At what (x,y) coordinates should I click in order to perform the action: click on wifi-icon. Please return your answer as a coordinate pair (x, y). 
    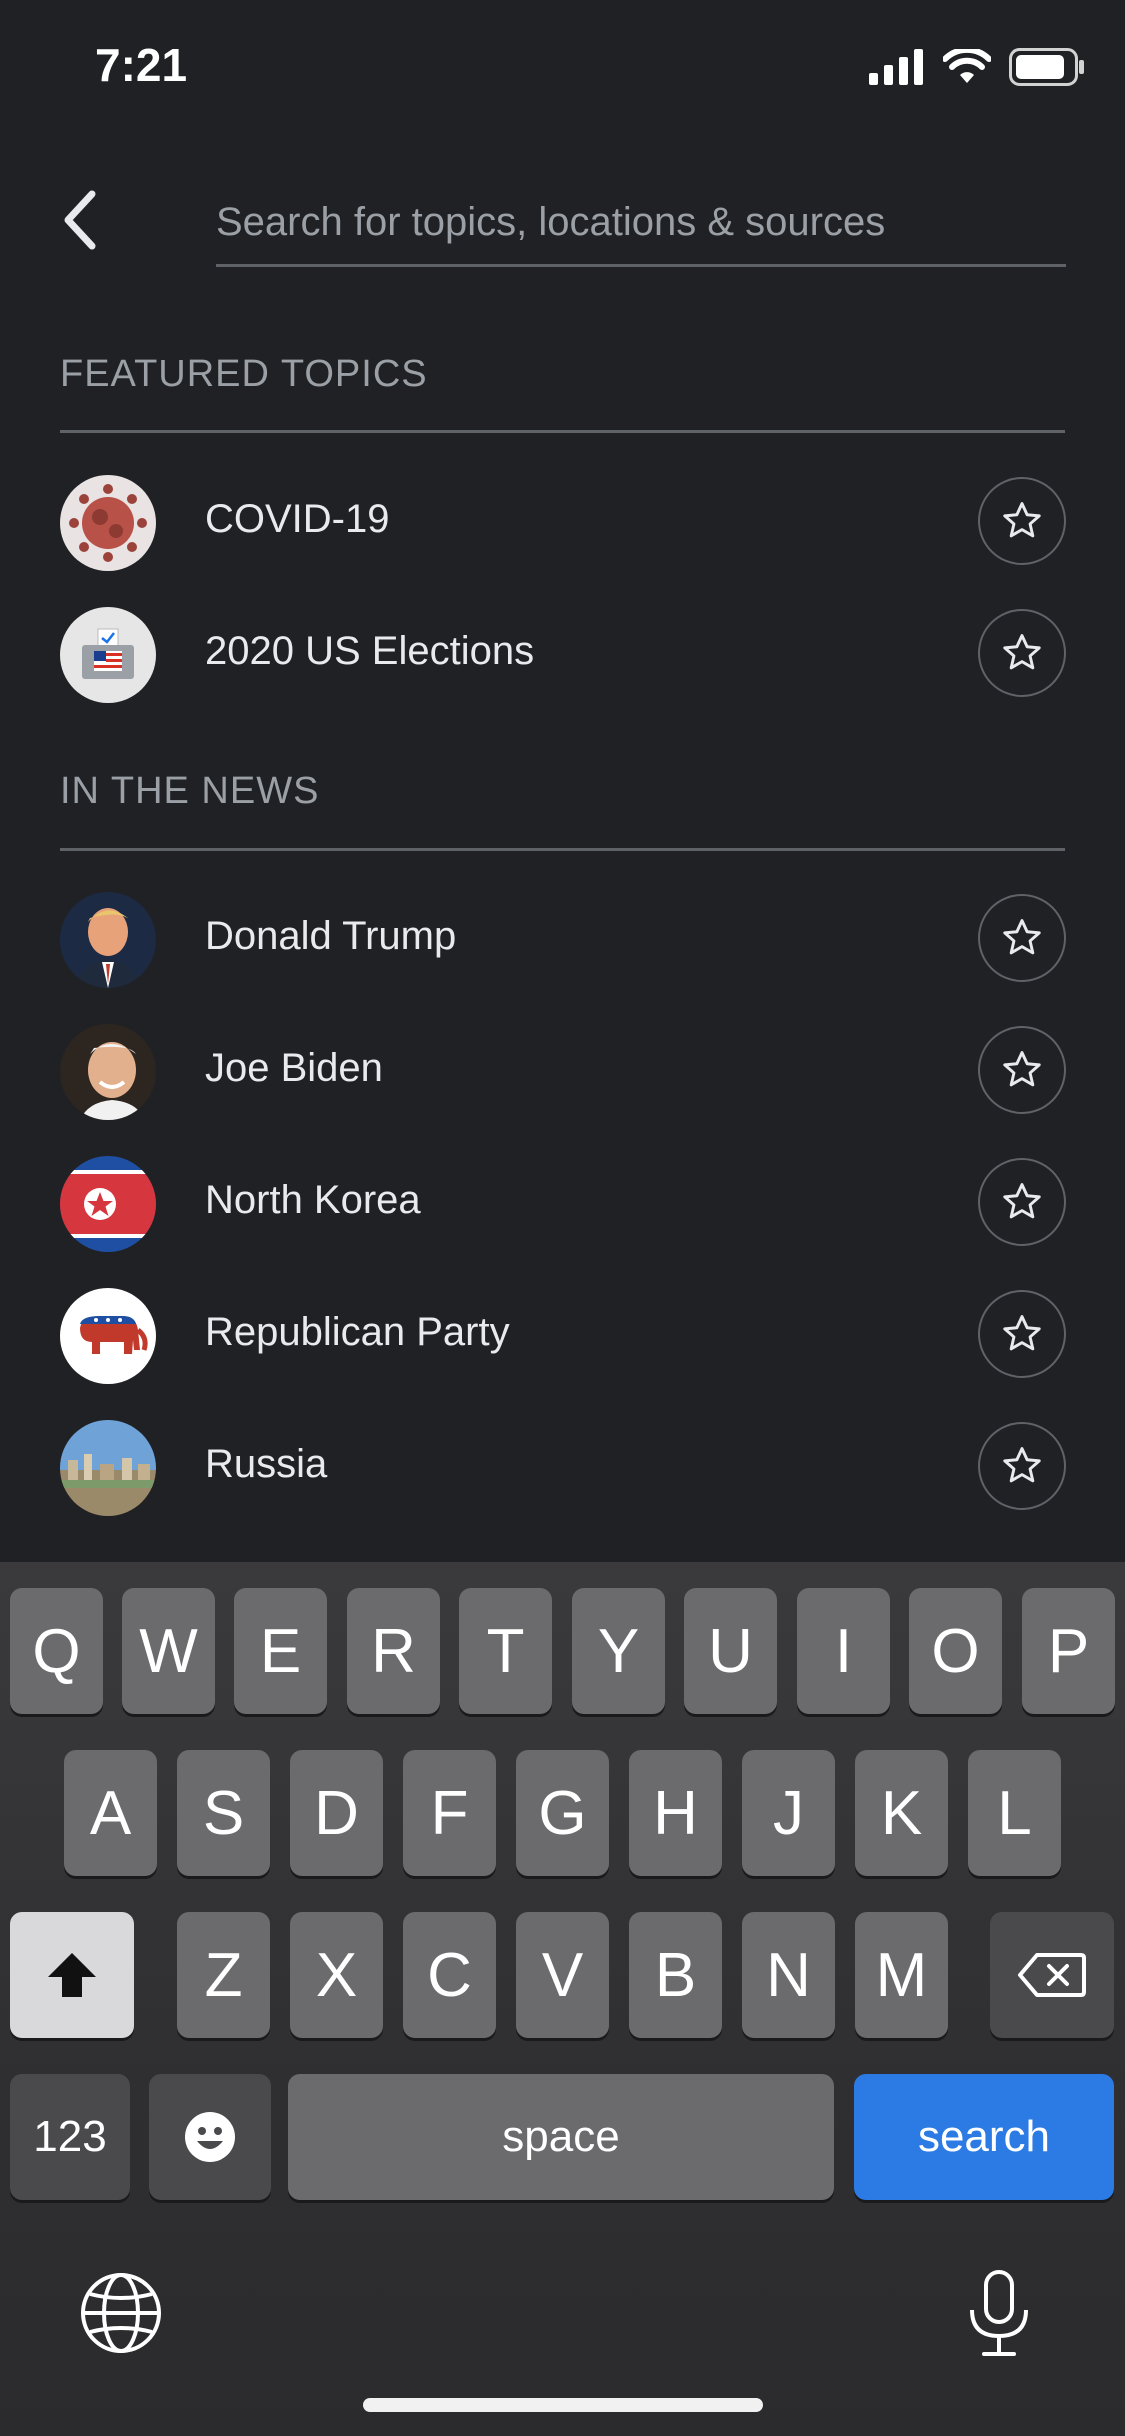
    Looking at the image, I should click on (967, 66).